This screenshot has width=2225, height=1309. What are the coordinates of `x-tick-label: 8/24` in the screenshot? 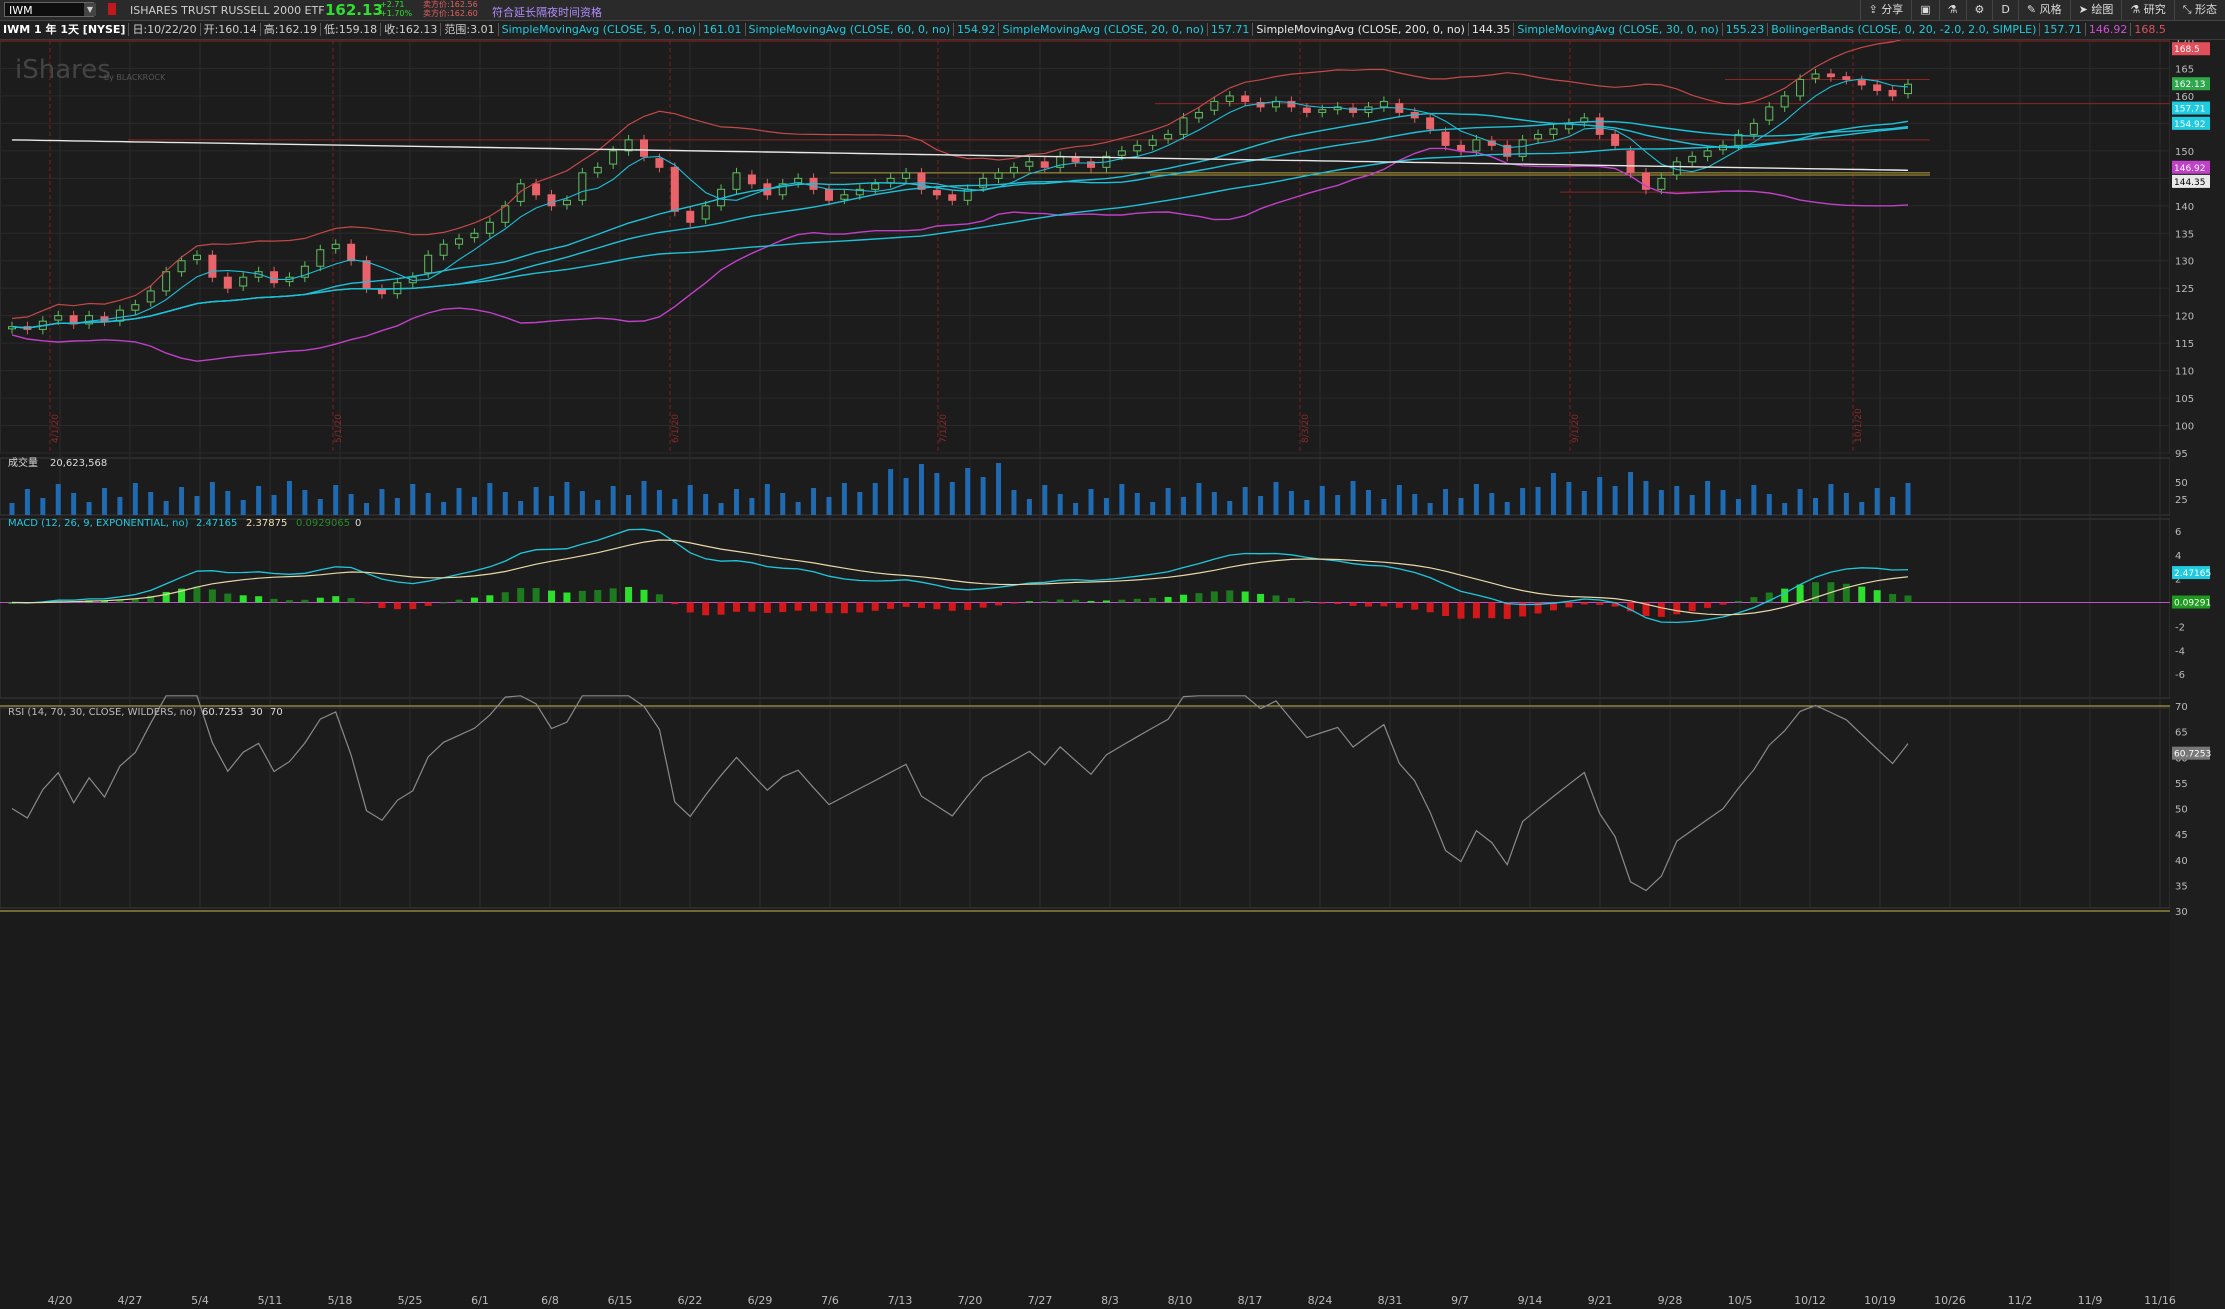 It's located at (1320, 1300).